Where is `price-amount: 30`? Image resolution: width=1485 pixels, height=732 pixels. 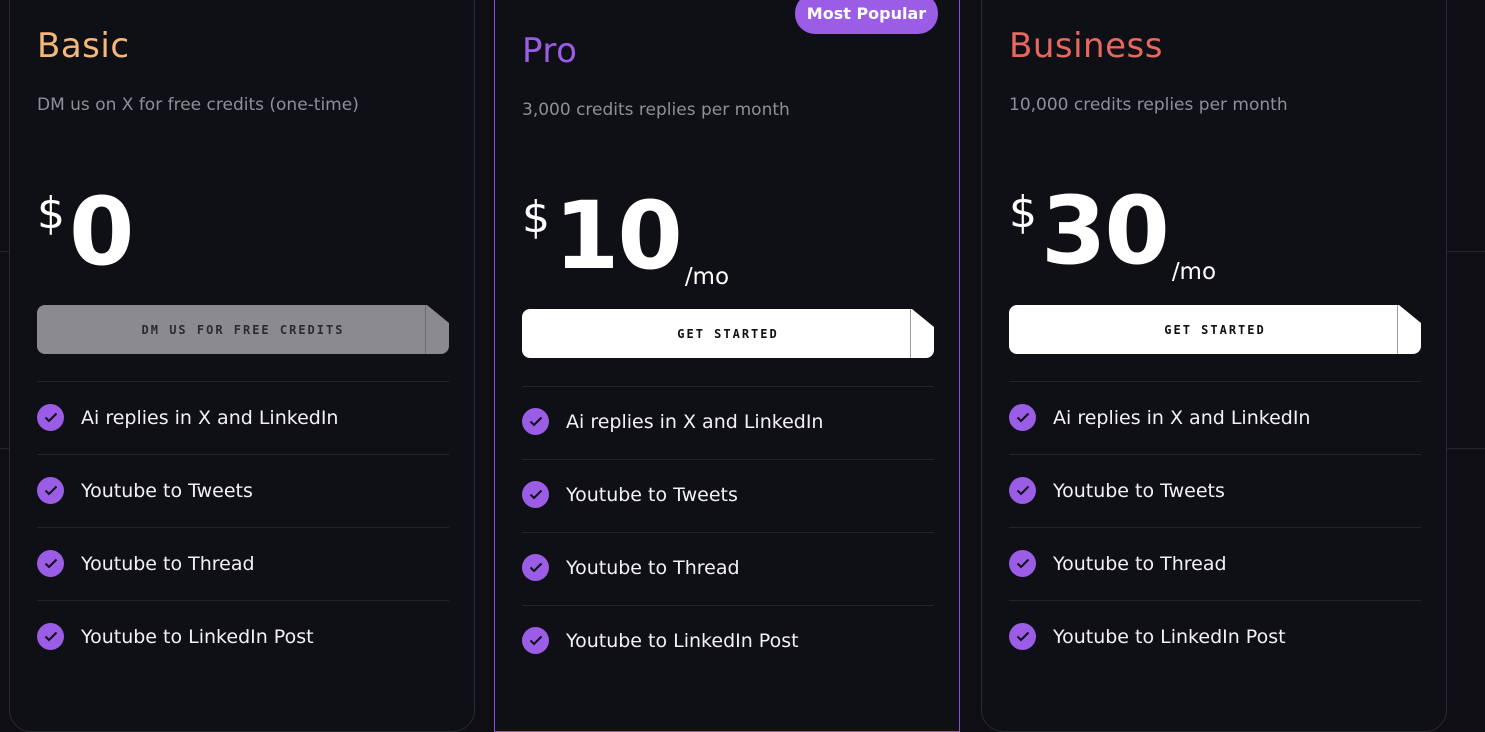
price-amount: 30 is located at coordinates (1105, 231).